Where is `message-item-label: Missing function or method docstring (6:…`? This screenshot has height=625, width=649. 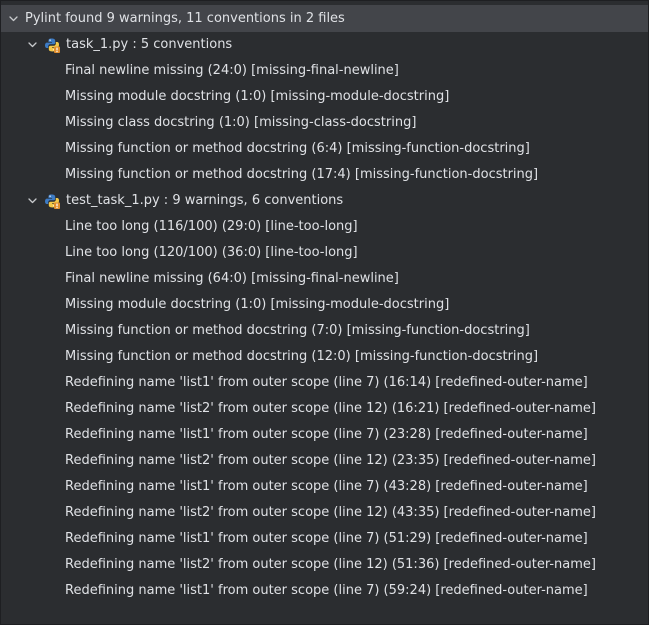
message-item-label: Missing function or method docstring (6:… is located at coordinates (297, 148).